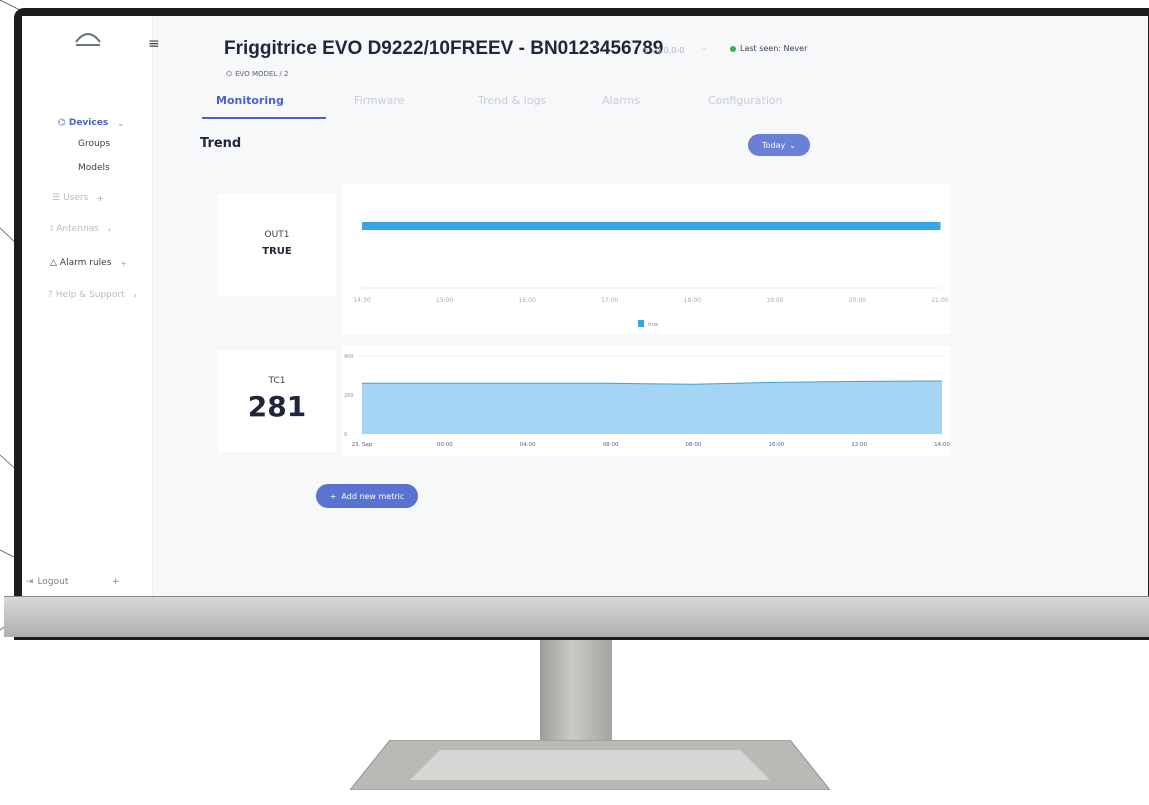  Describe the element at coordinates (277, 251) in the screenshot. I see `metric-value: TRUE` at that location.